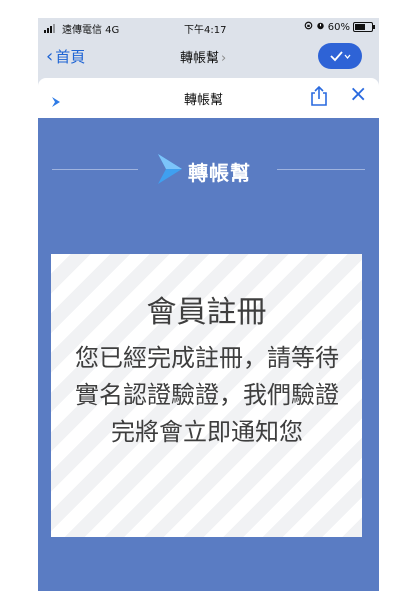 This screenshot has height=591, width=417. I want to click on brand-divider-right, so click(321, 169).